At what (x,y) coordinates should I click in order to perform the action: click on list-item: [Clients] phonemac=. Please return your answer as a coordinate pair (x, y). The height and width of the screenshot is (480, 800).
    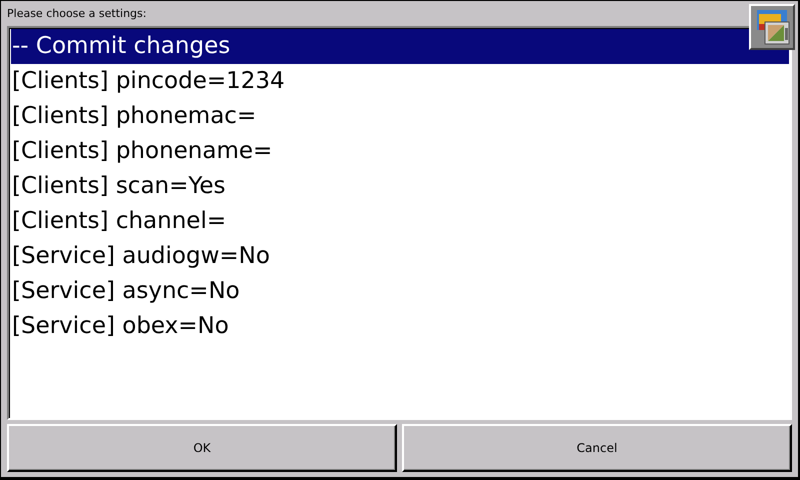
    Looking at the image, I should click on (400, 116).